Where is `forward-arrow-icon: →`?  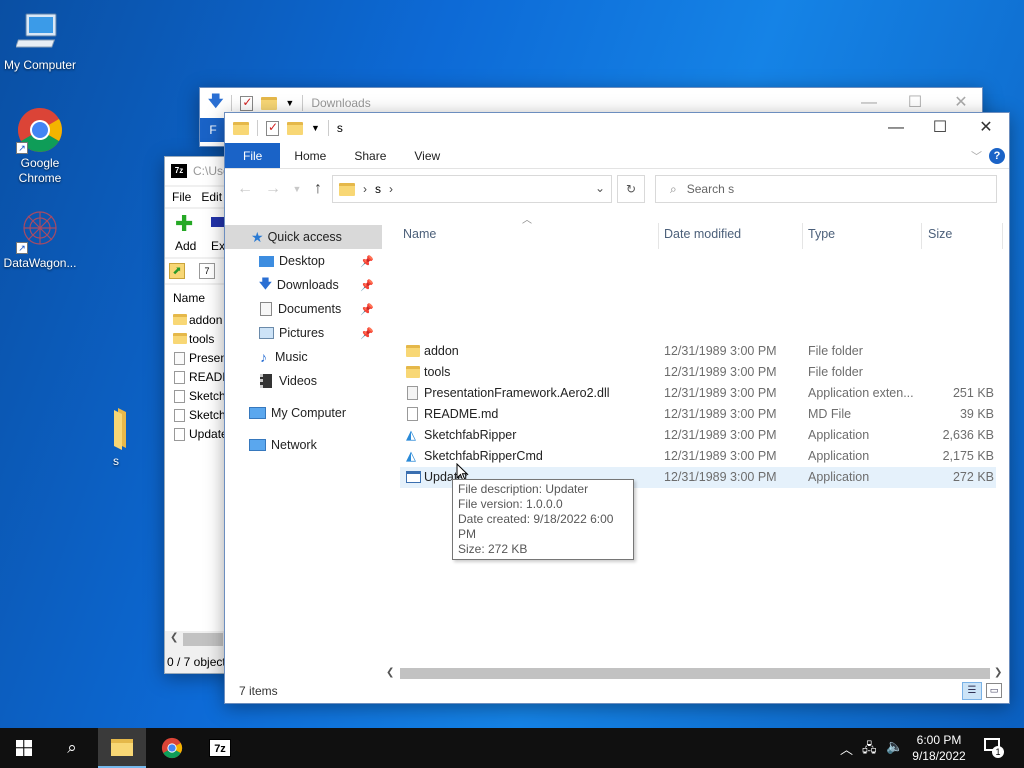 forward-arrow-icon: → is located at coordinates (273, 189).